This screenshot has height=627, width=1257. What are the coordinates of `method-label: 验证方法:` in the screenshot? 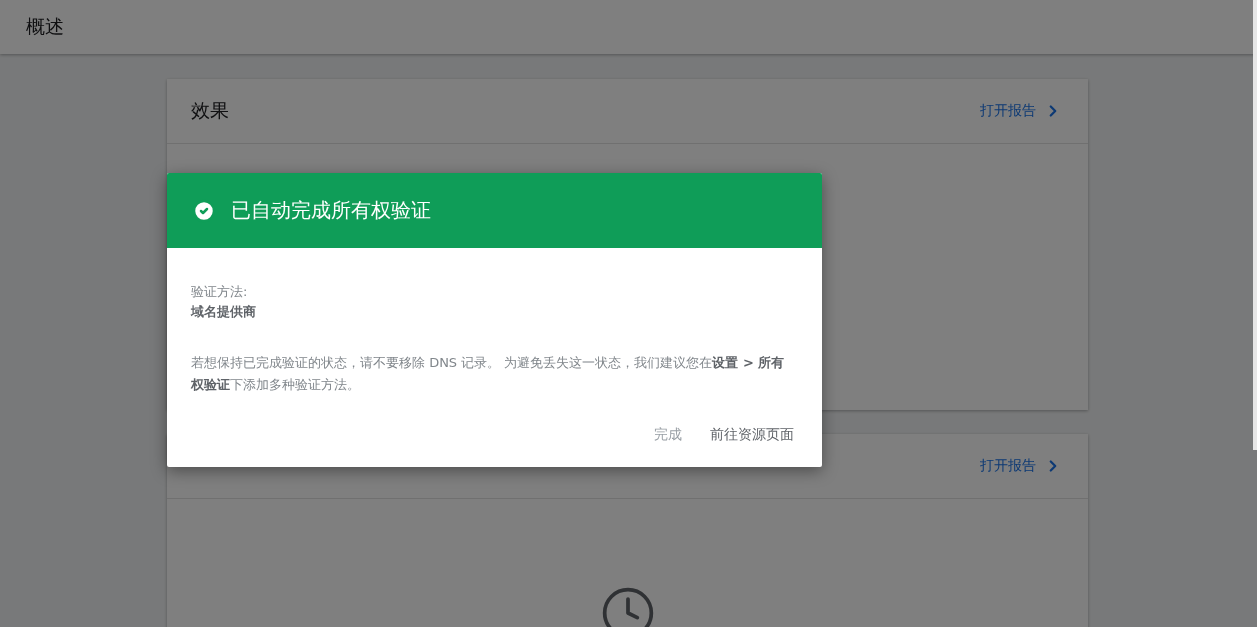 It's located at (220, 292).